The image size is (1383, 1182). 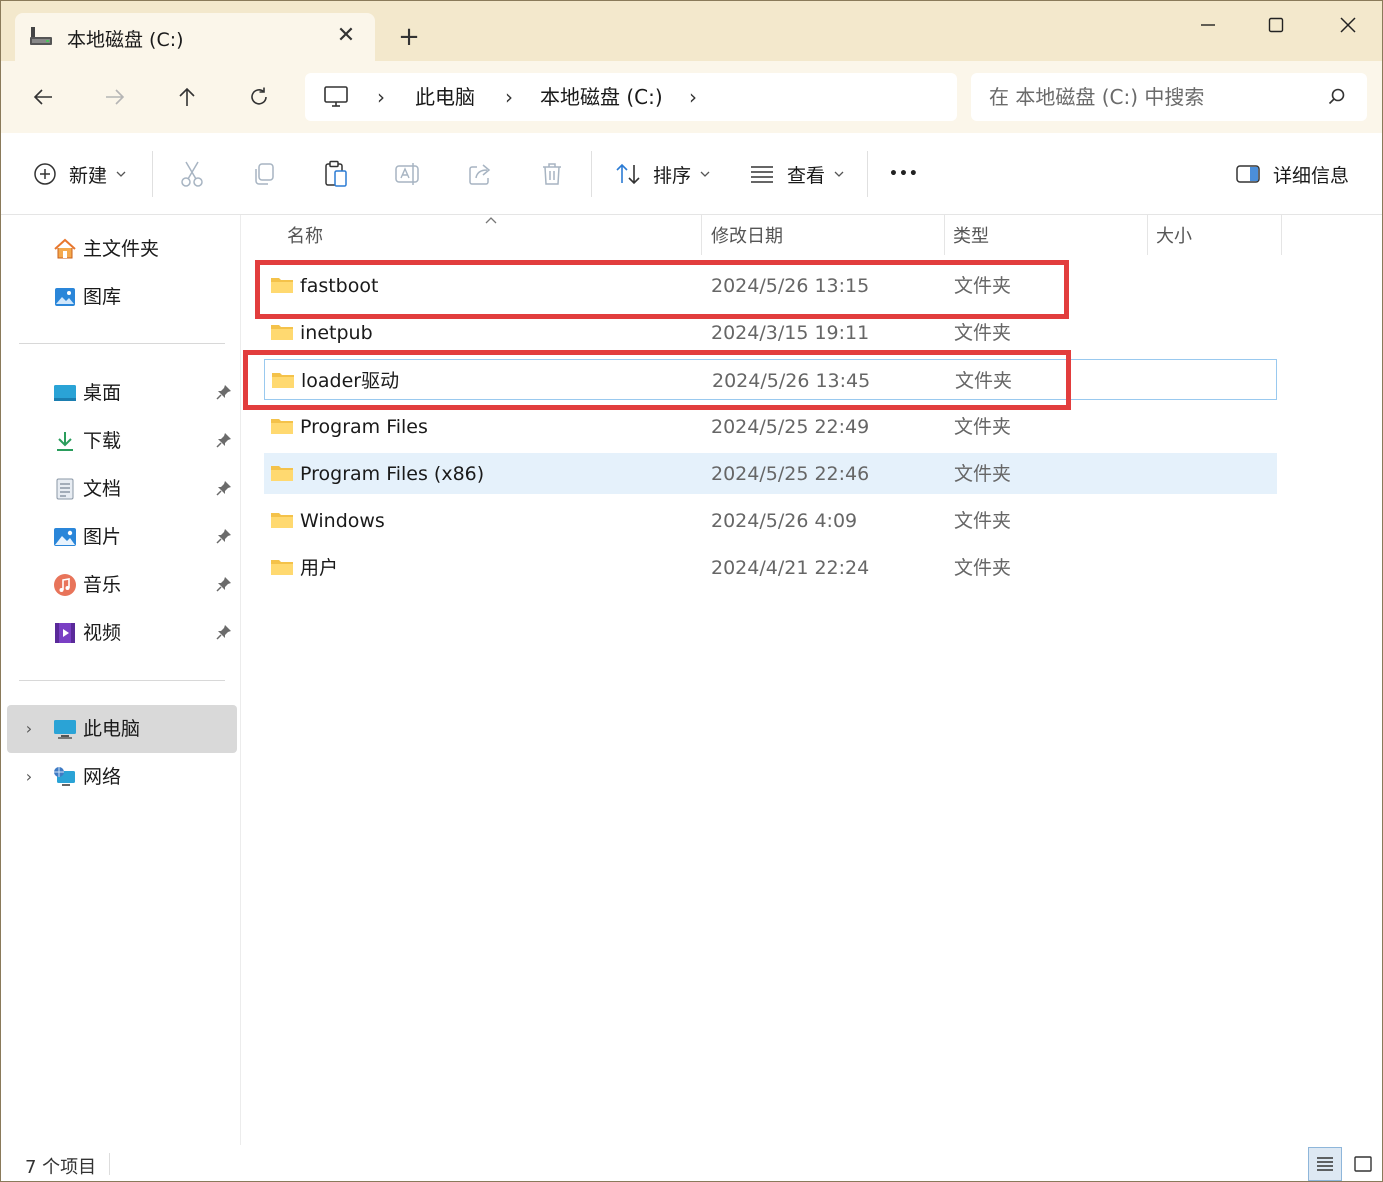 I want to click on clipboard-icon, so click(x=336, y=173).